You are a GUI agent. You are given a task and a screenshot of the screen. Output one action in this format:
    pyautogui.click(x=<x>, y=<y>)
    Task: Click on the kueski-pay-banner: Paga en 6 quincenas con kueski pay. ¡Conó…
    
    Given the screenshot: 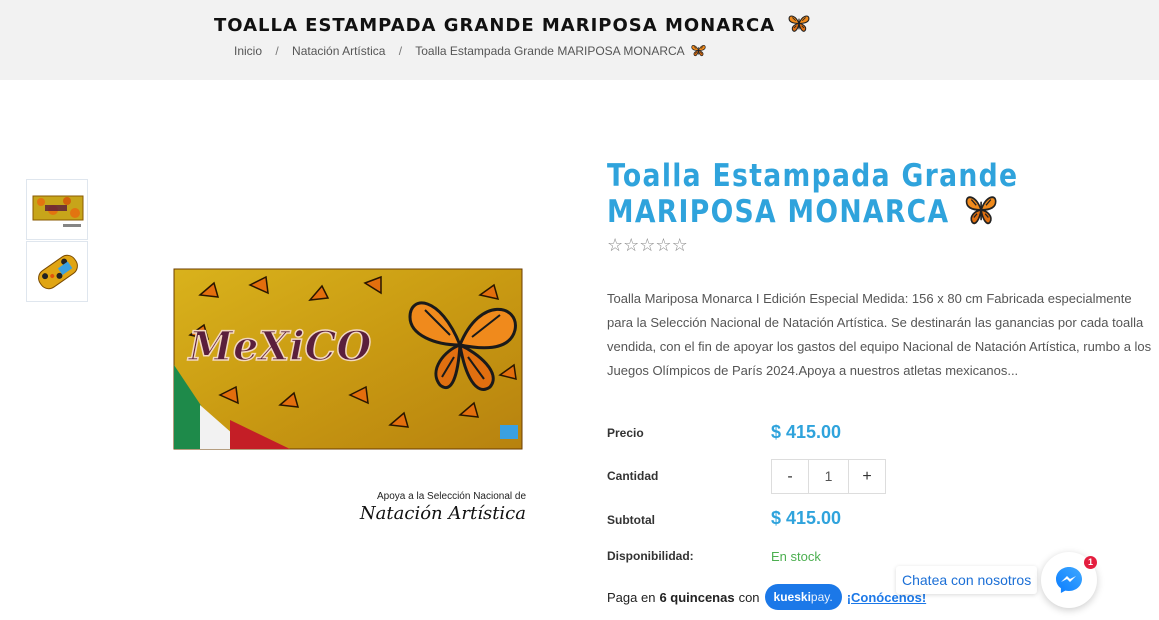 What is the action you would take?
    pyautogui.click(x=766, y=597)
    